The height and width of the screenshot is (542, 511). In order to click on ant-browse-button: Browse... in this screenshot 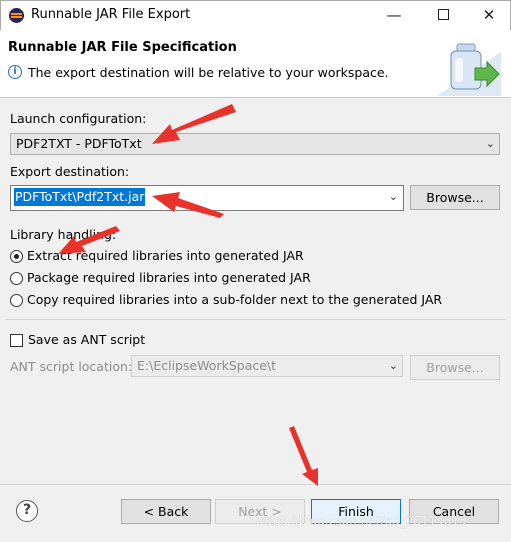, I will do `click(455, 367)`.